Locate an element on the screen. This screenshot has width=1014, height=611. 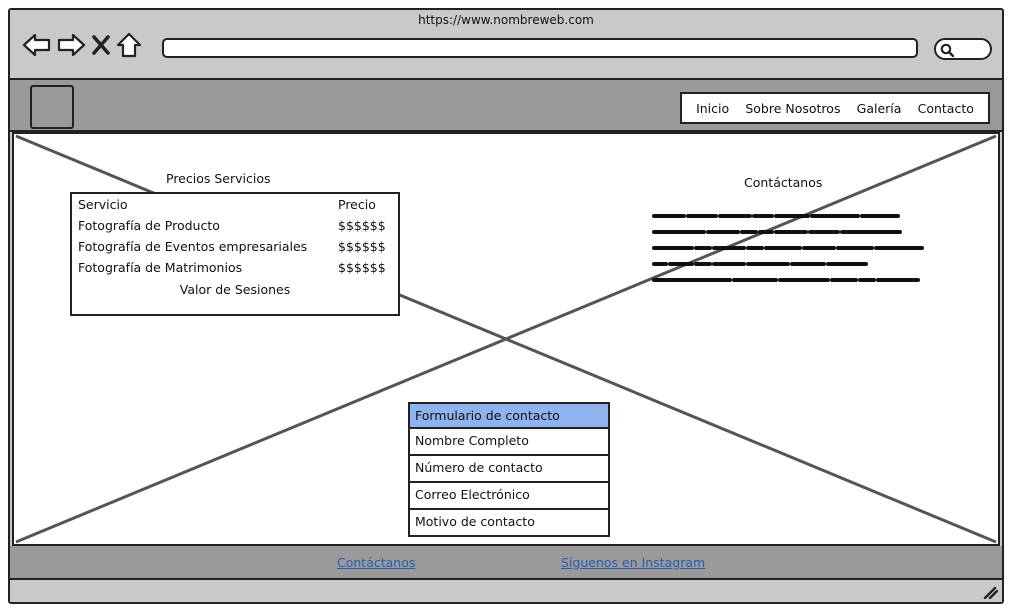
form-field-nombre: Nombre Completo is located at coordinates (509, 442).